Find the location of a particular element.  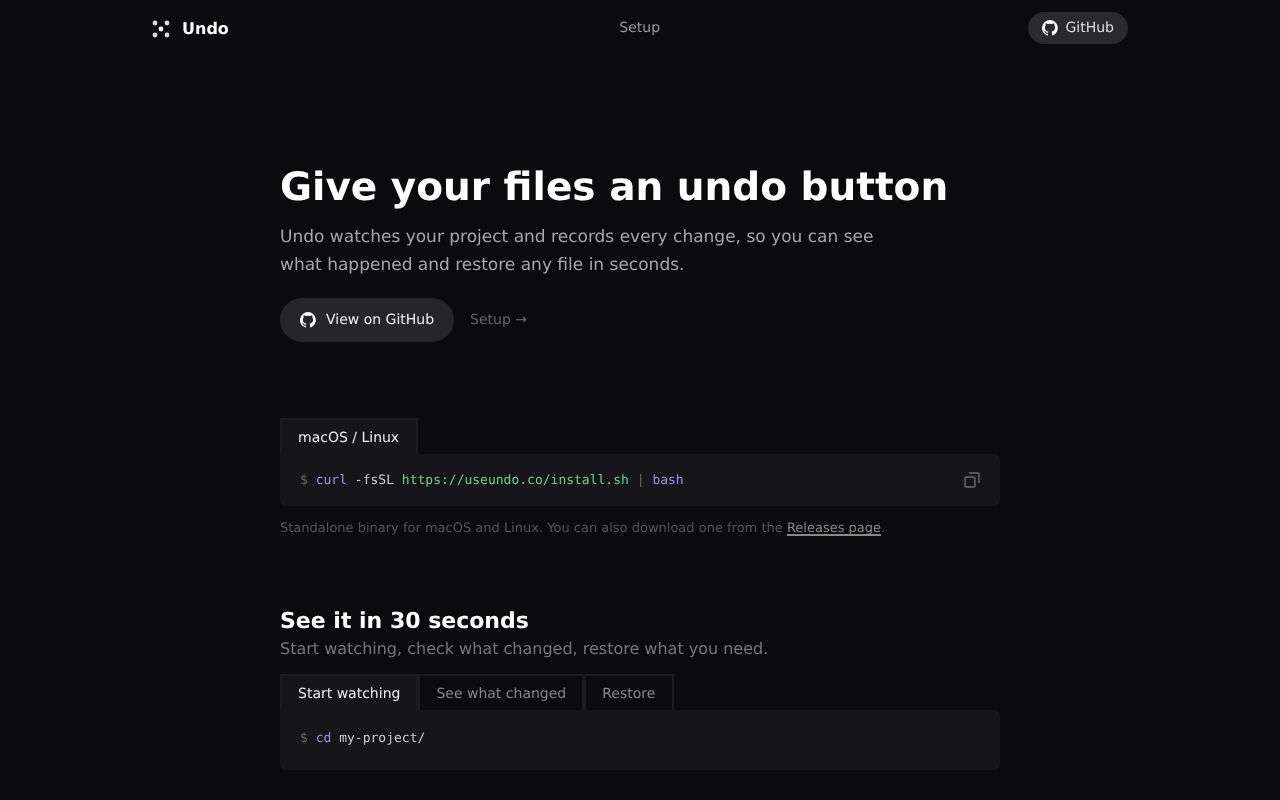

hero-title: Give your files an undo button is located at coordinates (615, 188).